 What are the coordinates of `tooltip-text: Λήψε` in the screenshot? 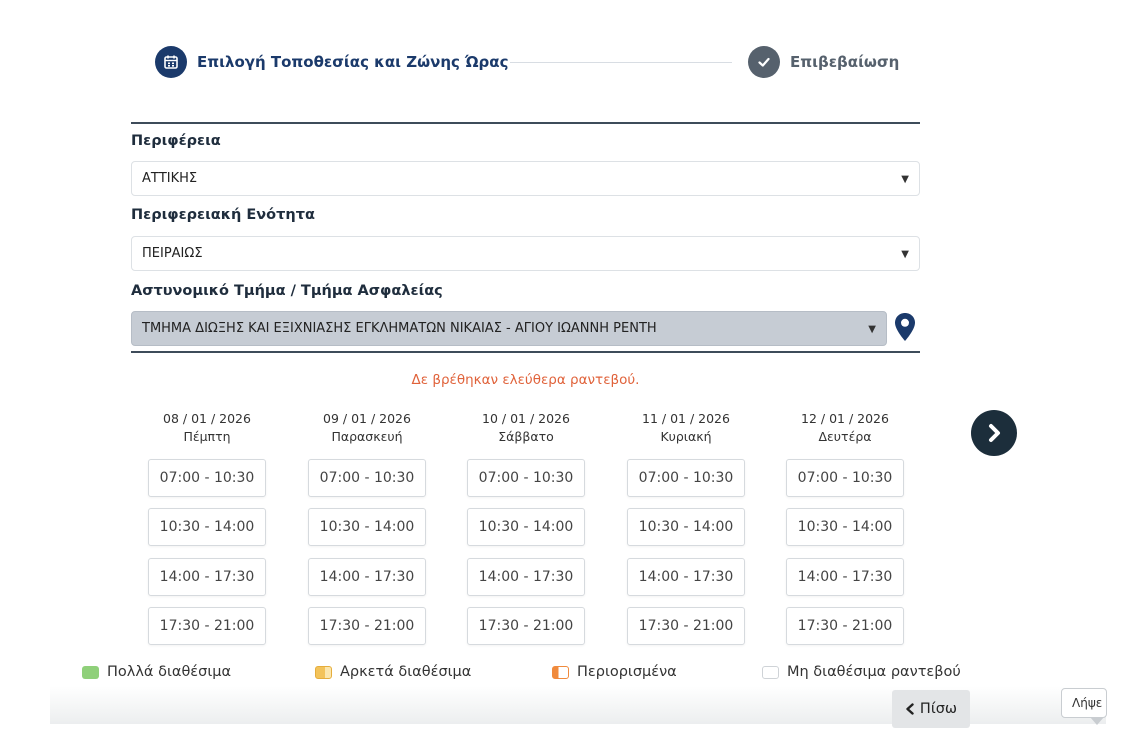 It's located at (1087, 703).